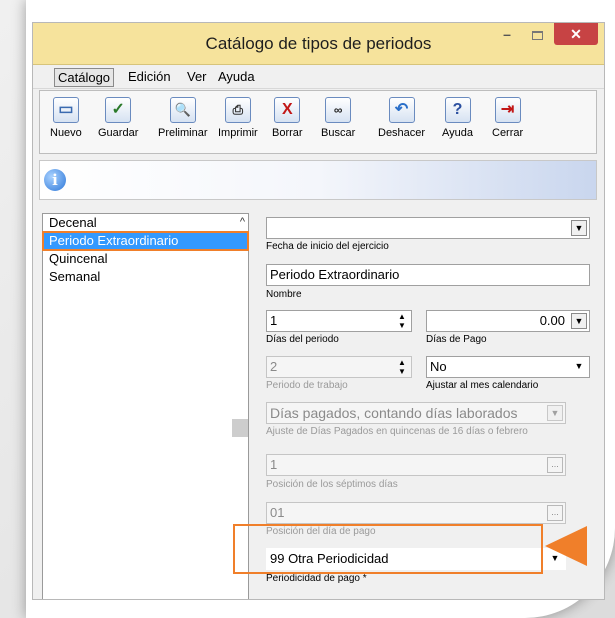  Describe the element at coordinates (402, 133) in the screenshot. I see `deshacer-label: Deshacer` at that location.